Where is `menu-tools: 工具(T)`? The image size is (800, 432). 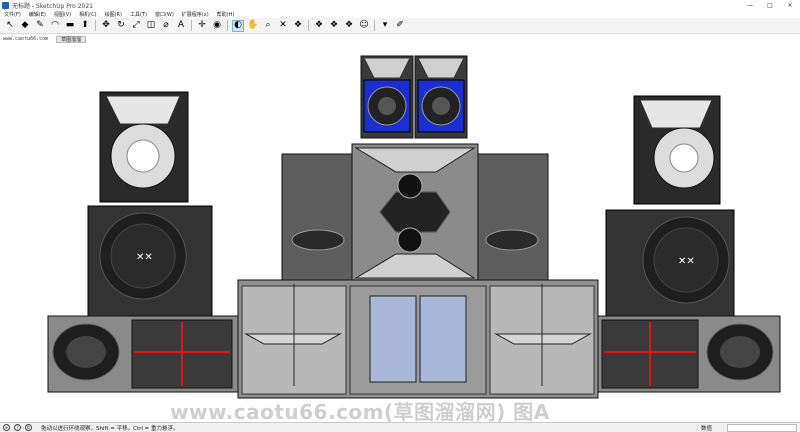 menu-tools: 工具(T) is located at coordinates (138, 14).